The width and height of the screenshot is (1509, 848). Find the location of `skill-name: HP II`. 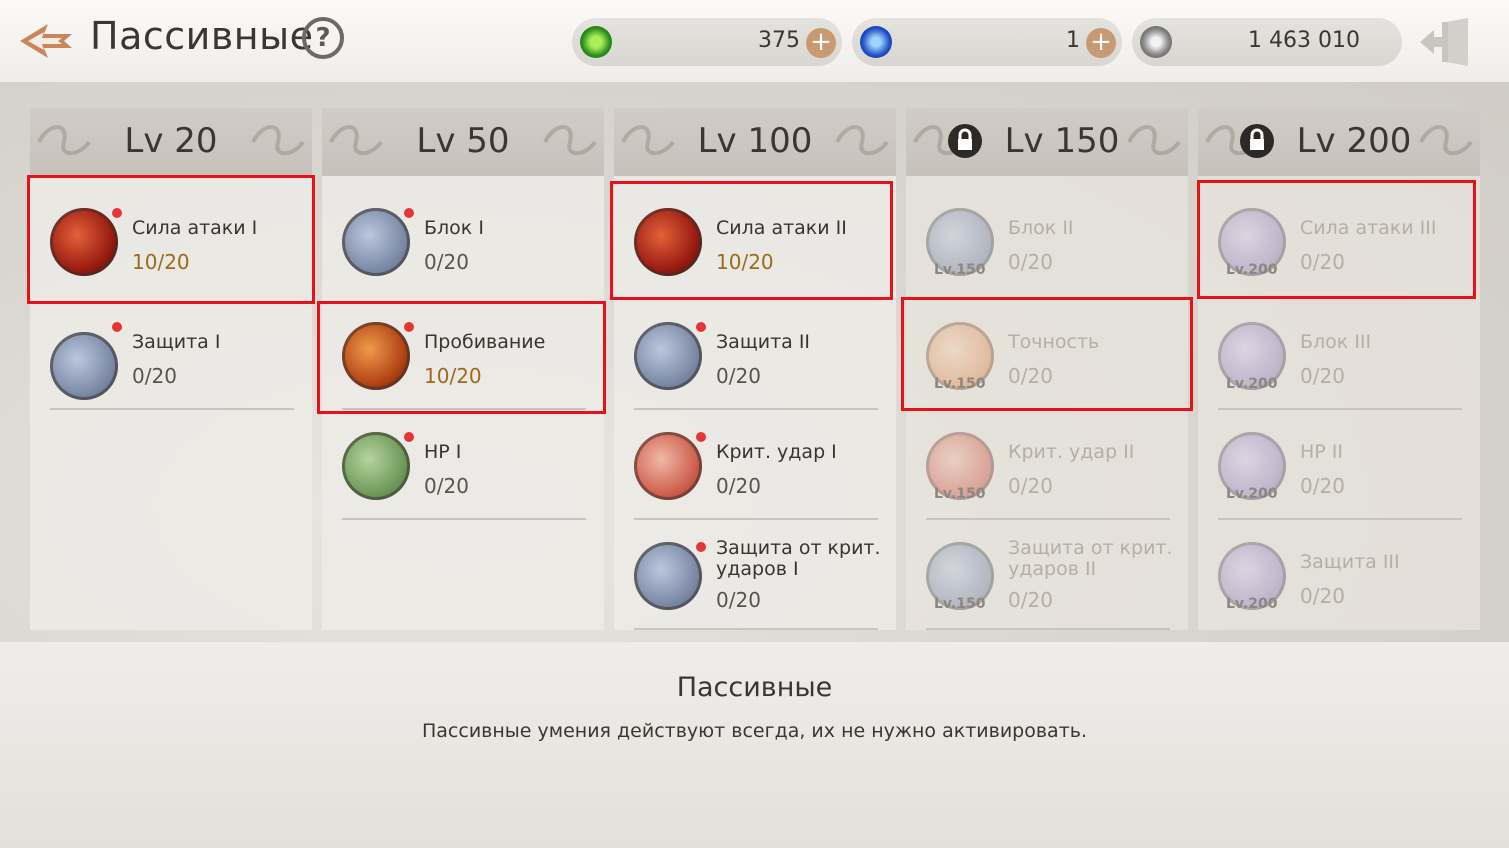

skill-name: HP II is located at coordinates (1321, 452).